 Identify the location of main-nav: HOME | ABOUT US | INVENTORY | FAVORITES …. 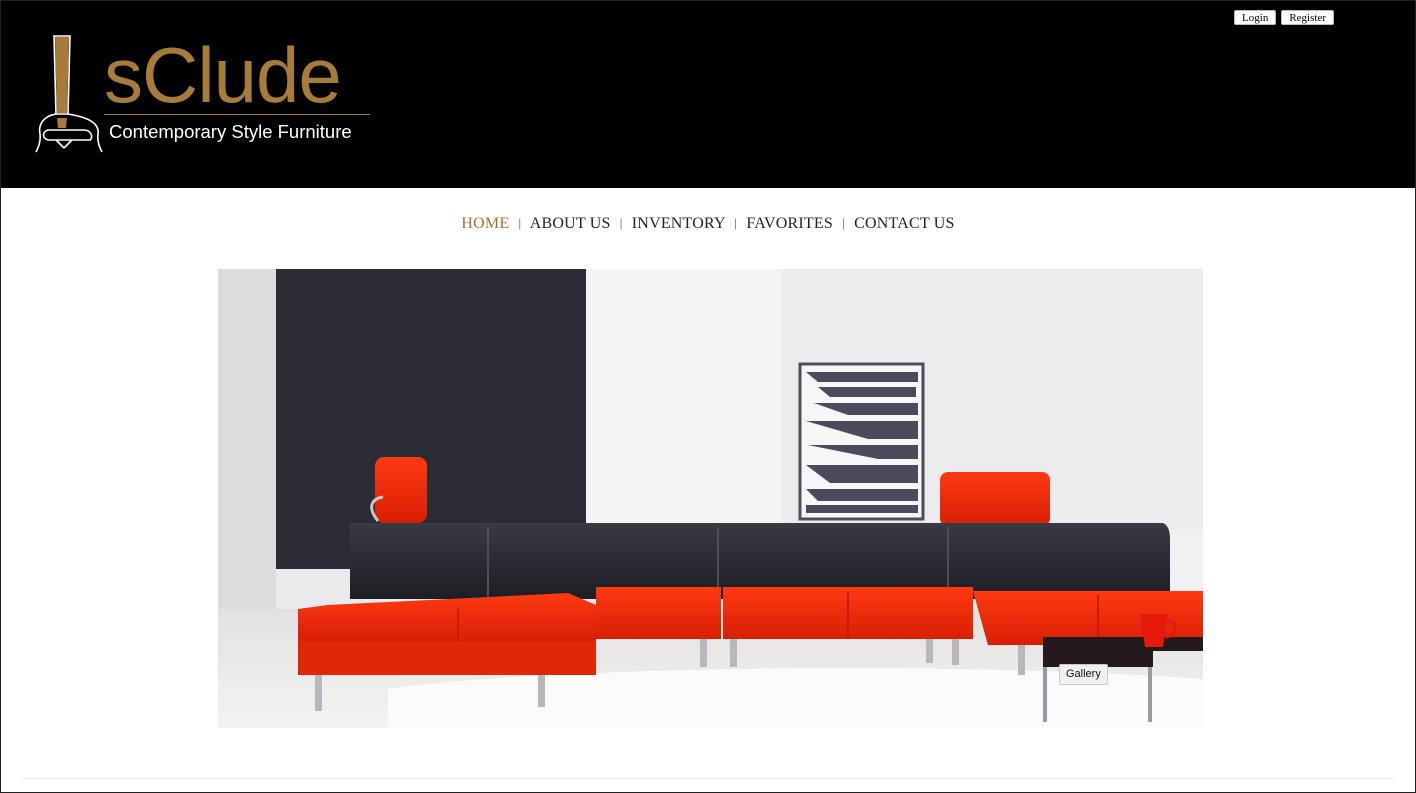
(708, 224).